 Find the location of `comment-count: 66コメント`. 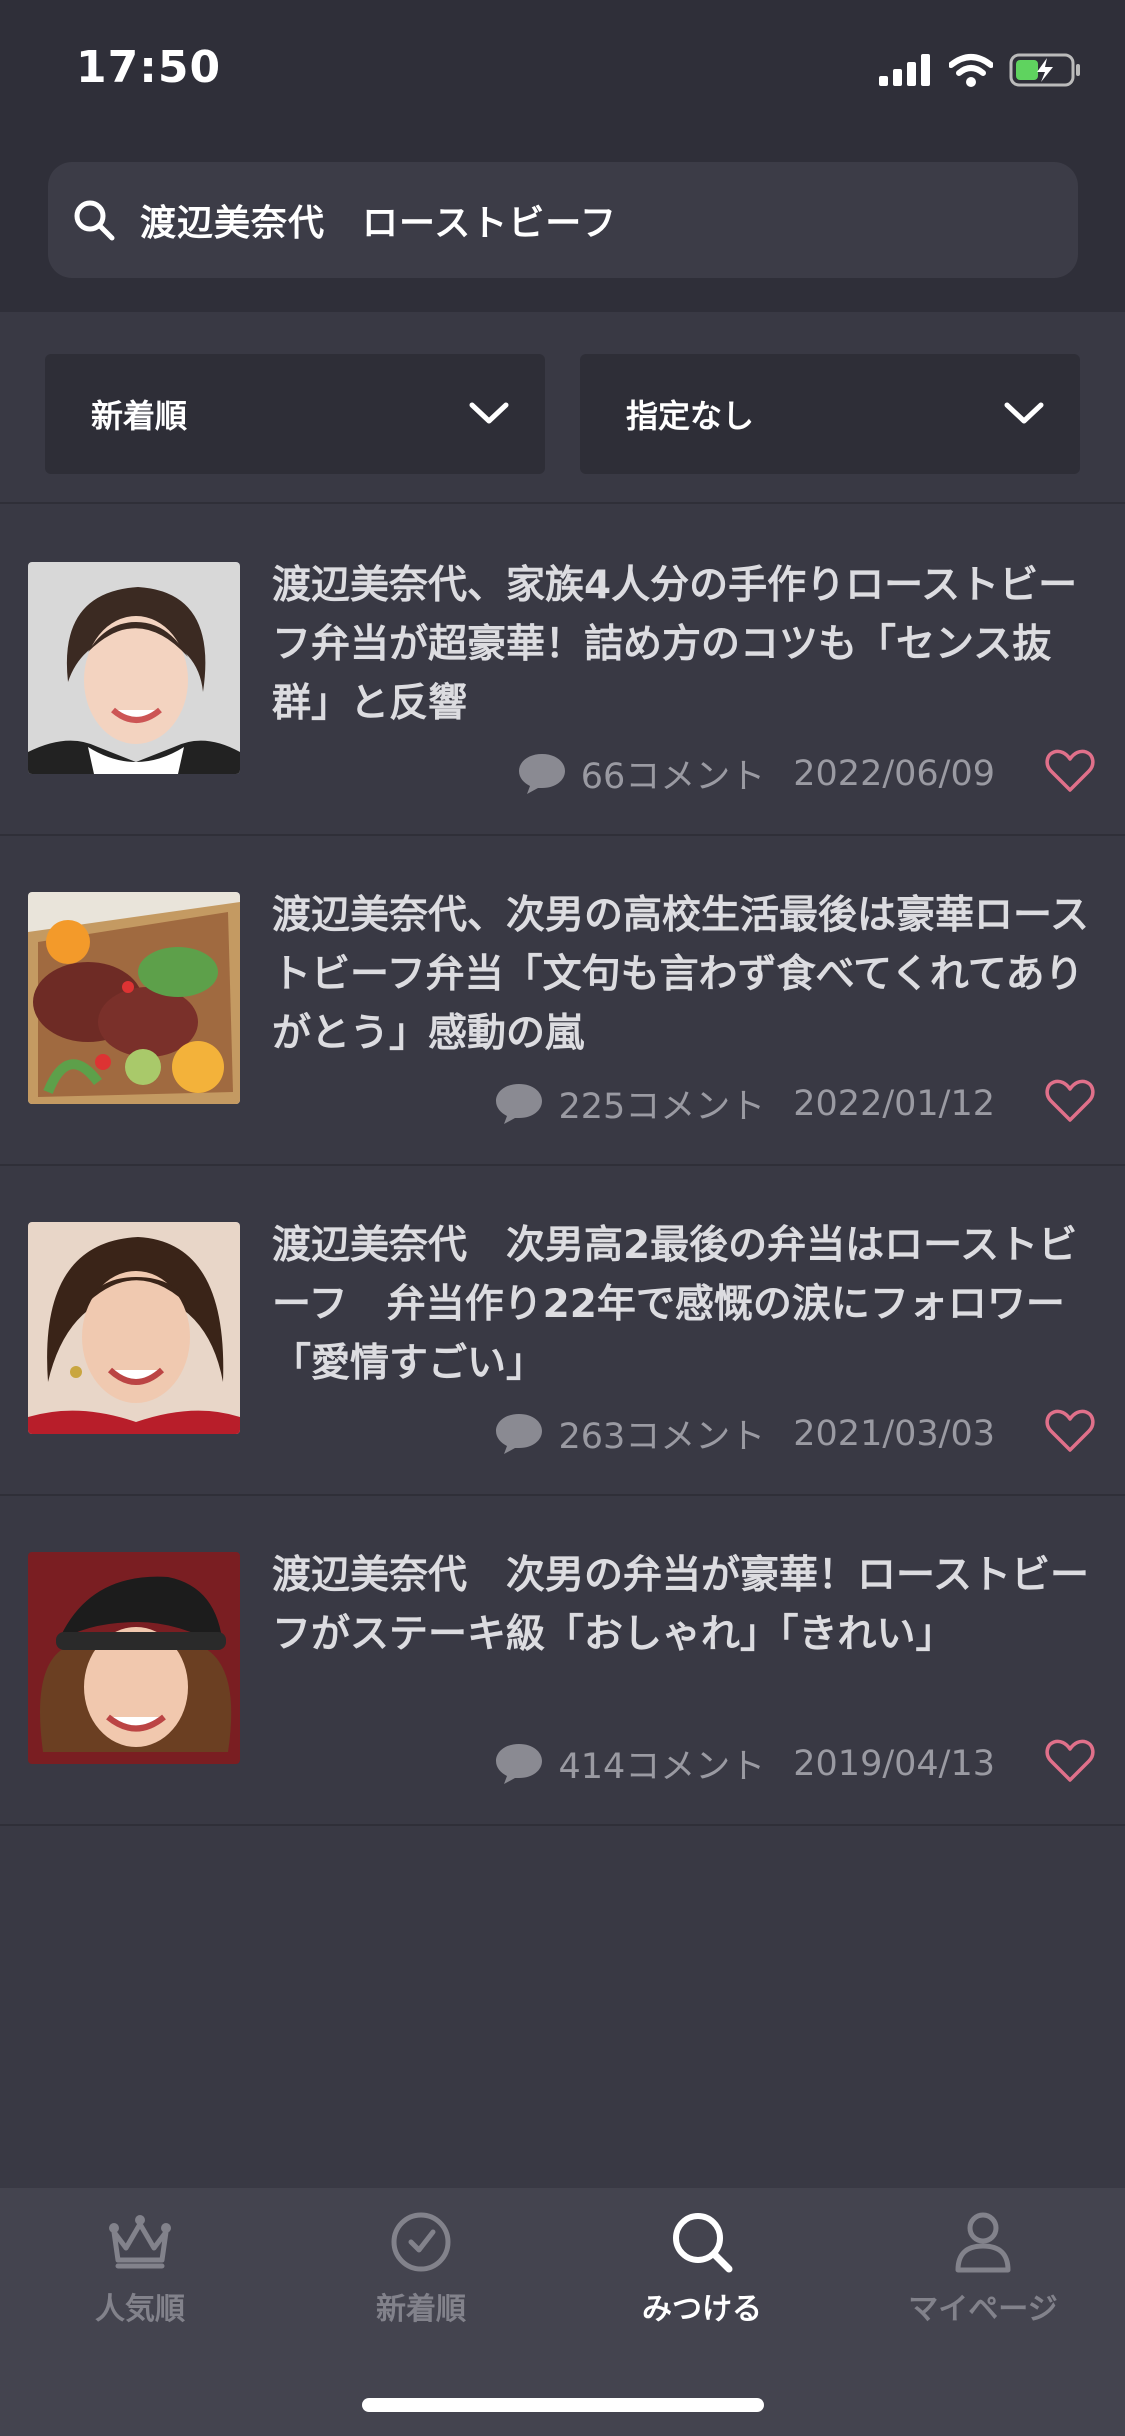

comment-count: 66コメント is located at coordinates (673, 777).